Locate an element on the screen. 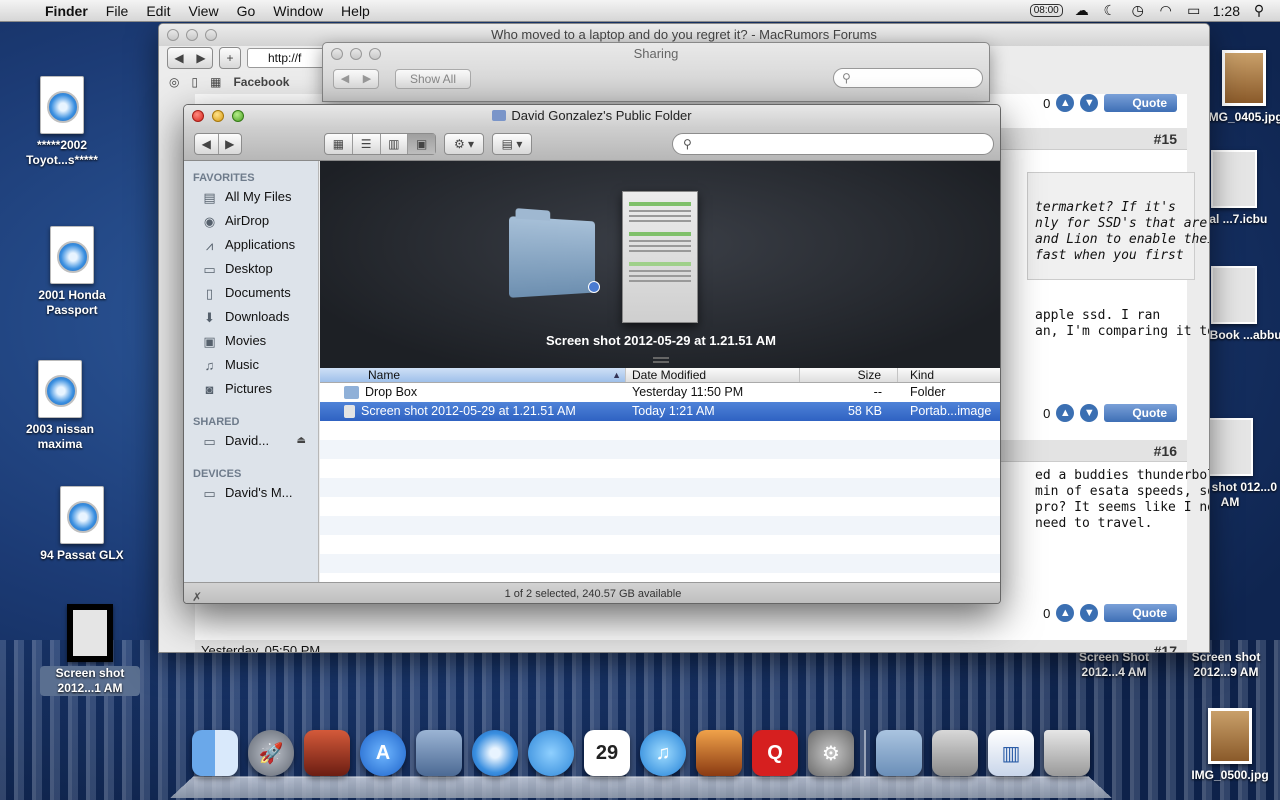  show-all-button: Show All is located at coordinates (433, 79).